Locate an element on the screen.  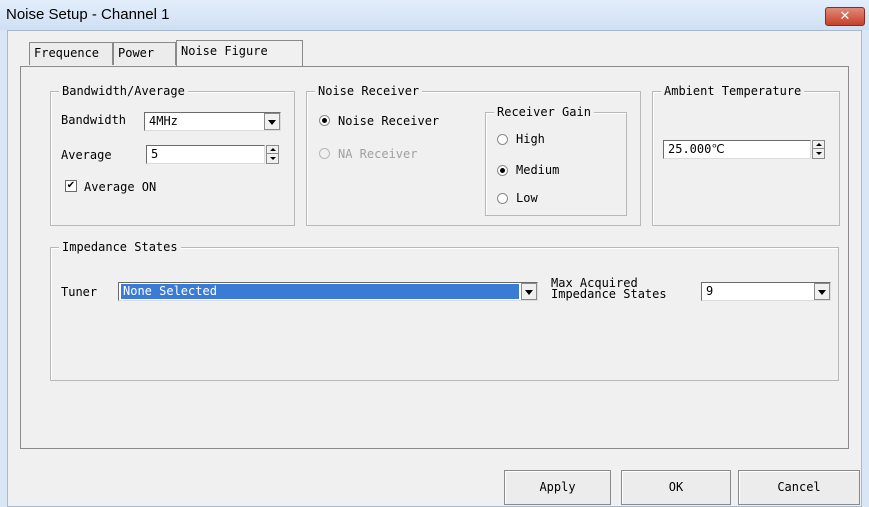
max-acquired-label: Max Acquired Impedance States is located at coordinates (609, 289).